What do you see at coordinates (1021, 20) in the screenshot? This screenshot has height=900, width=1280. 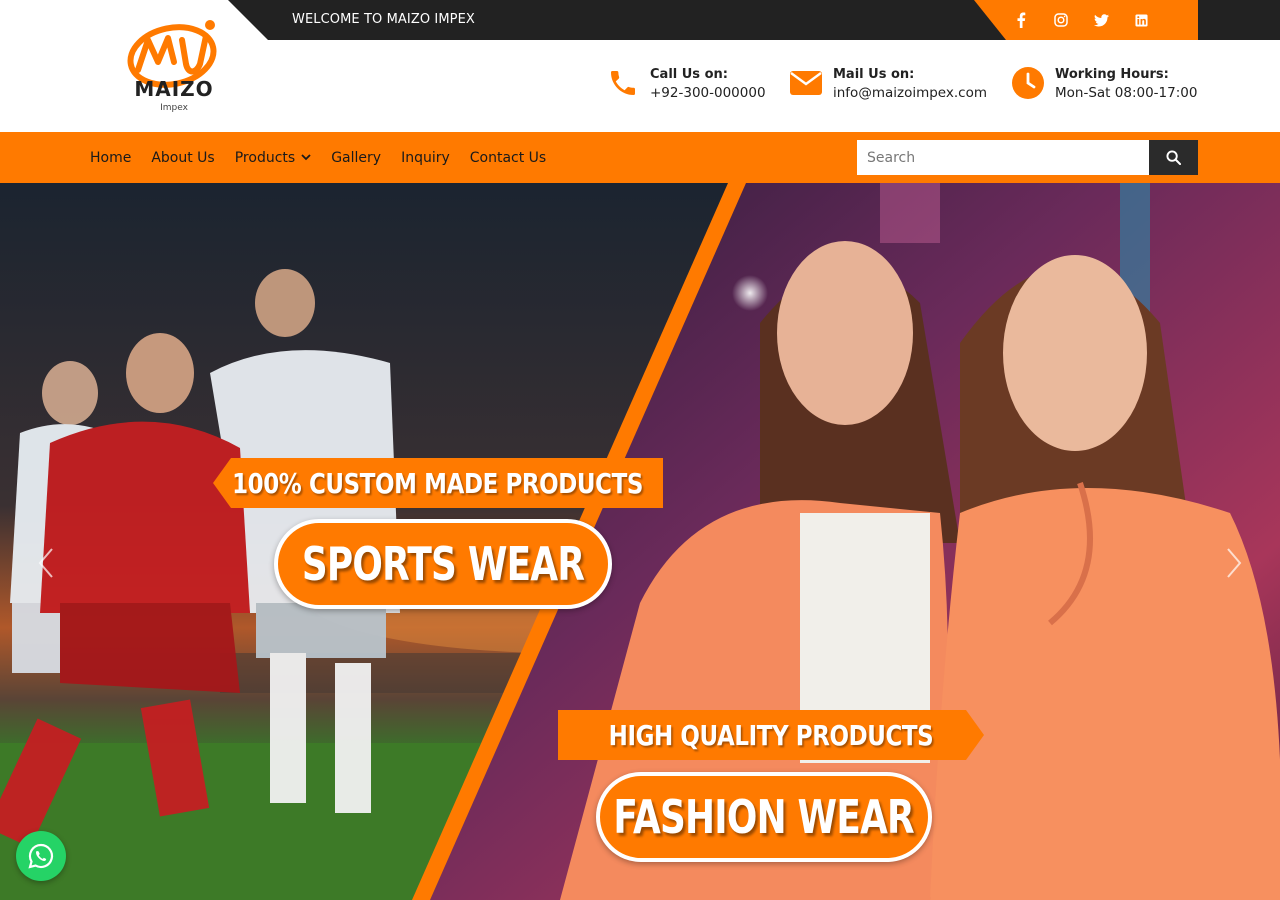 I see `facebook-icon` at bounding box center [1021, 20].